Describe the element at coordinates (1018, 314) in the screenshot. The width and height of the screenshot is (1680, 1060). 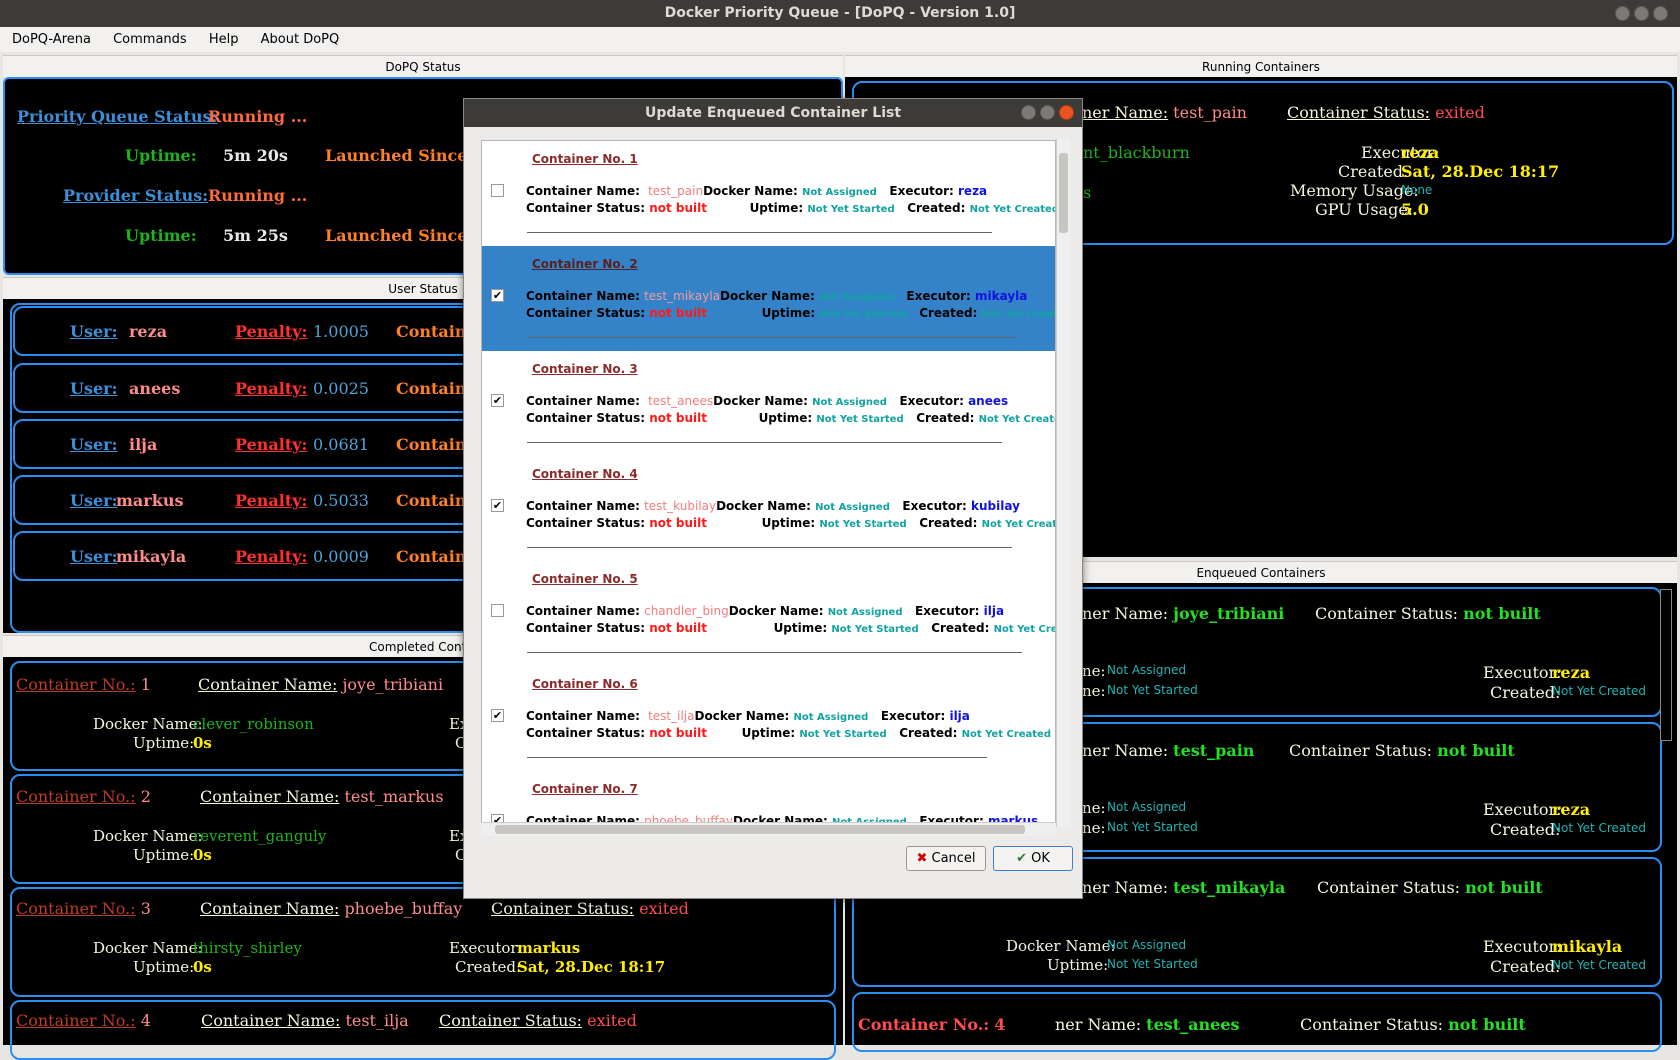
I see `created-value: Not Yet Created` at that location.